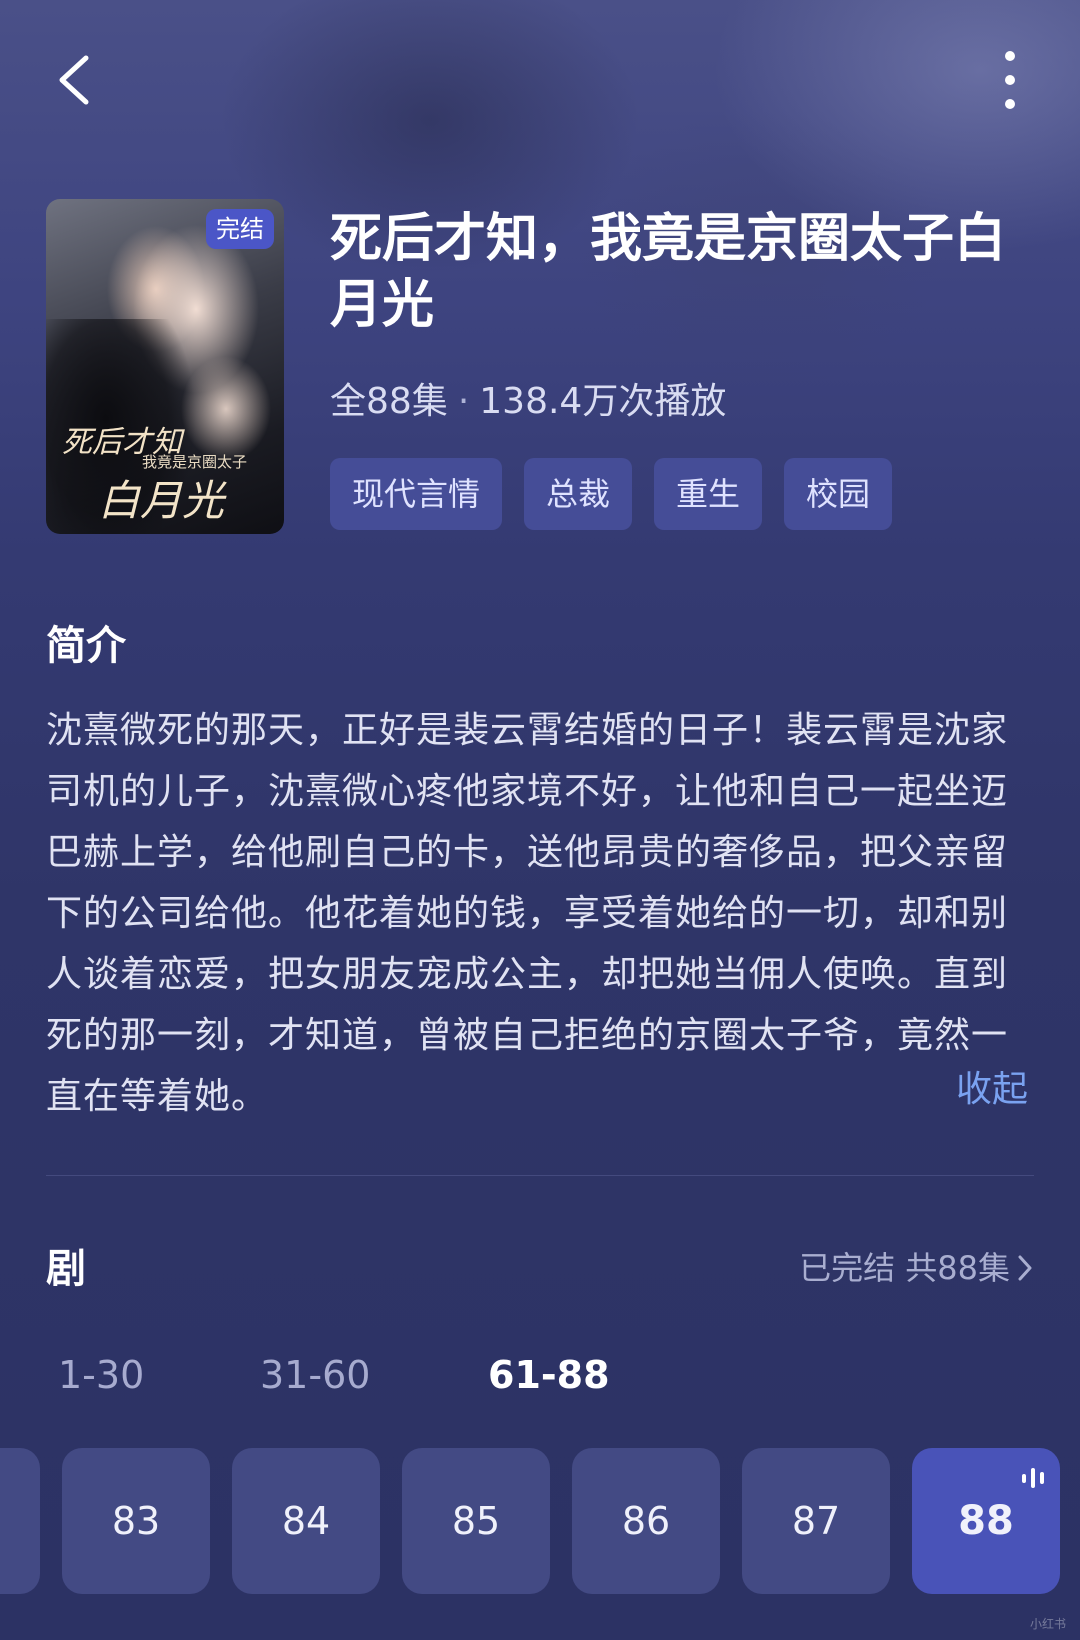  I want to click on tag-item: 现代言情, so click(416, 494).